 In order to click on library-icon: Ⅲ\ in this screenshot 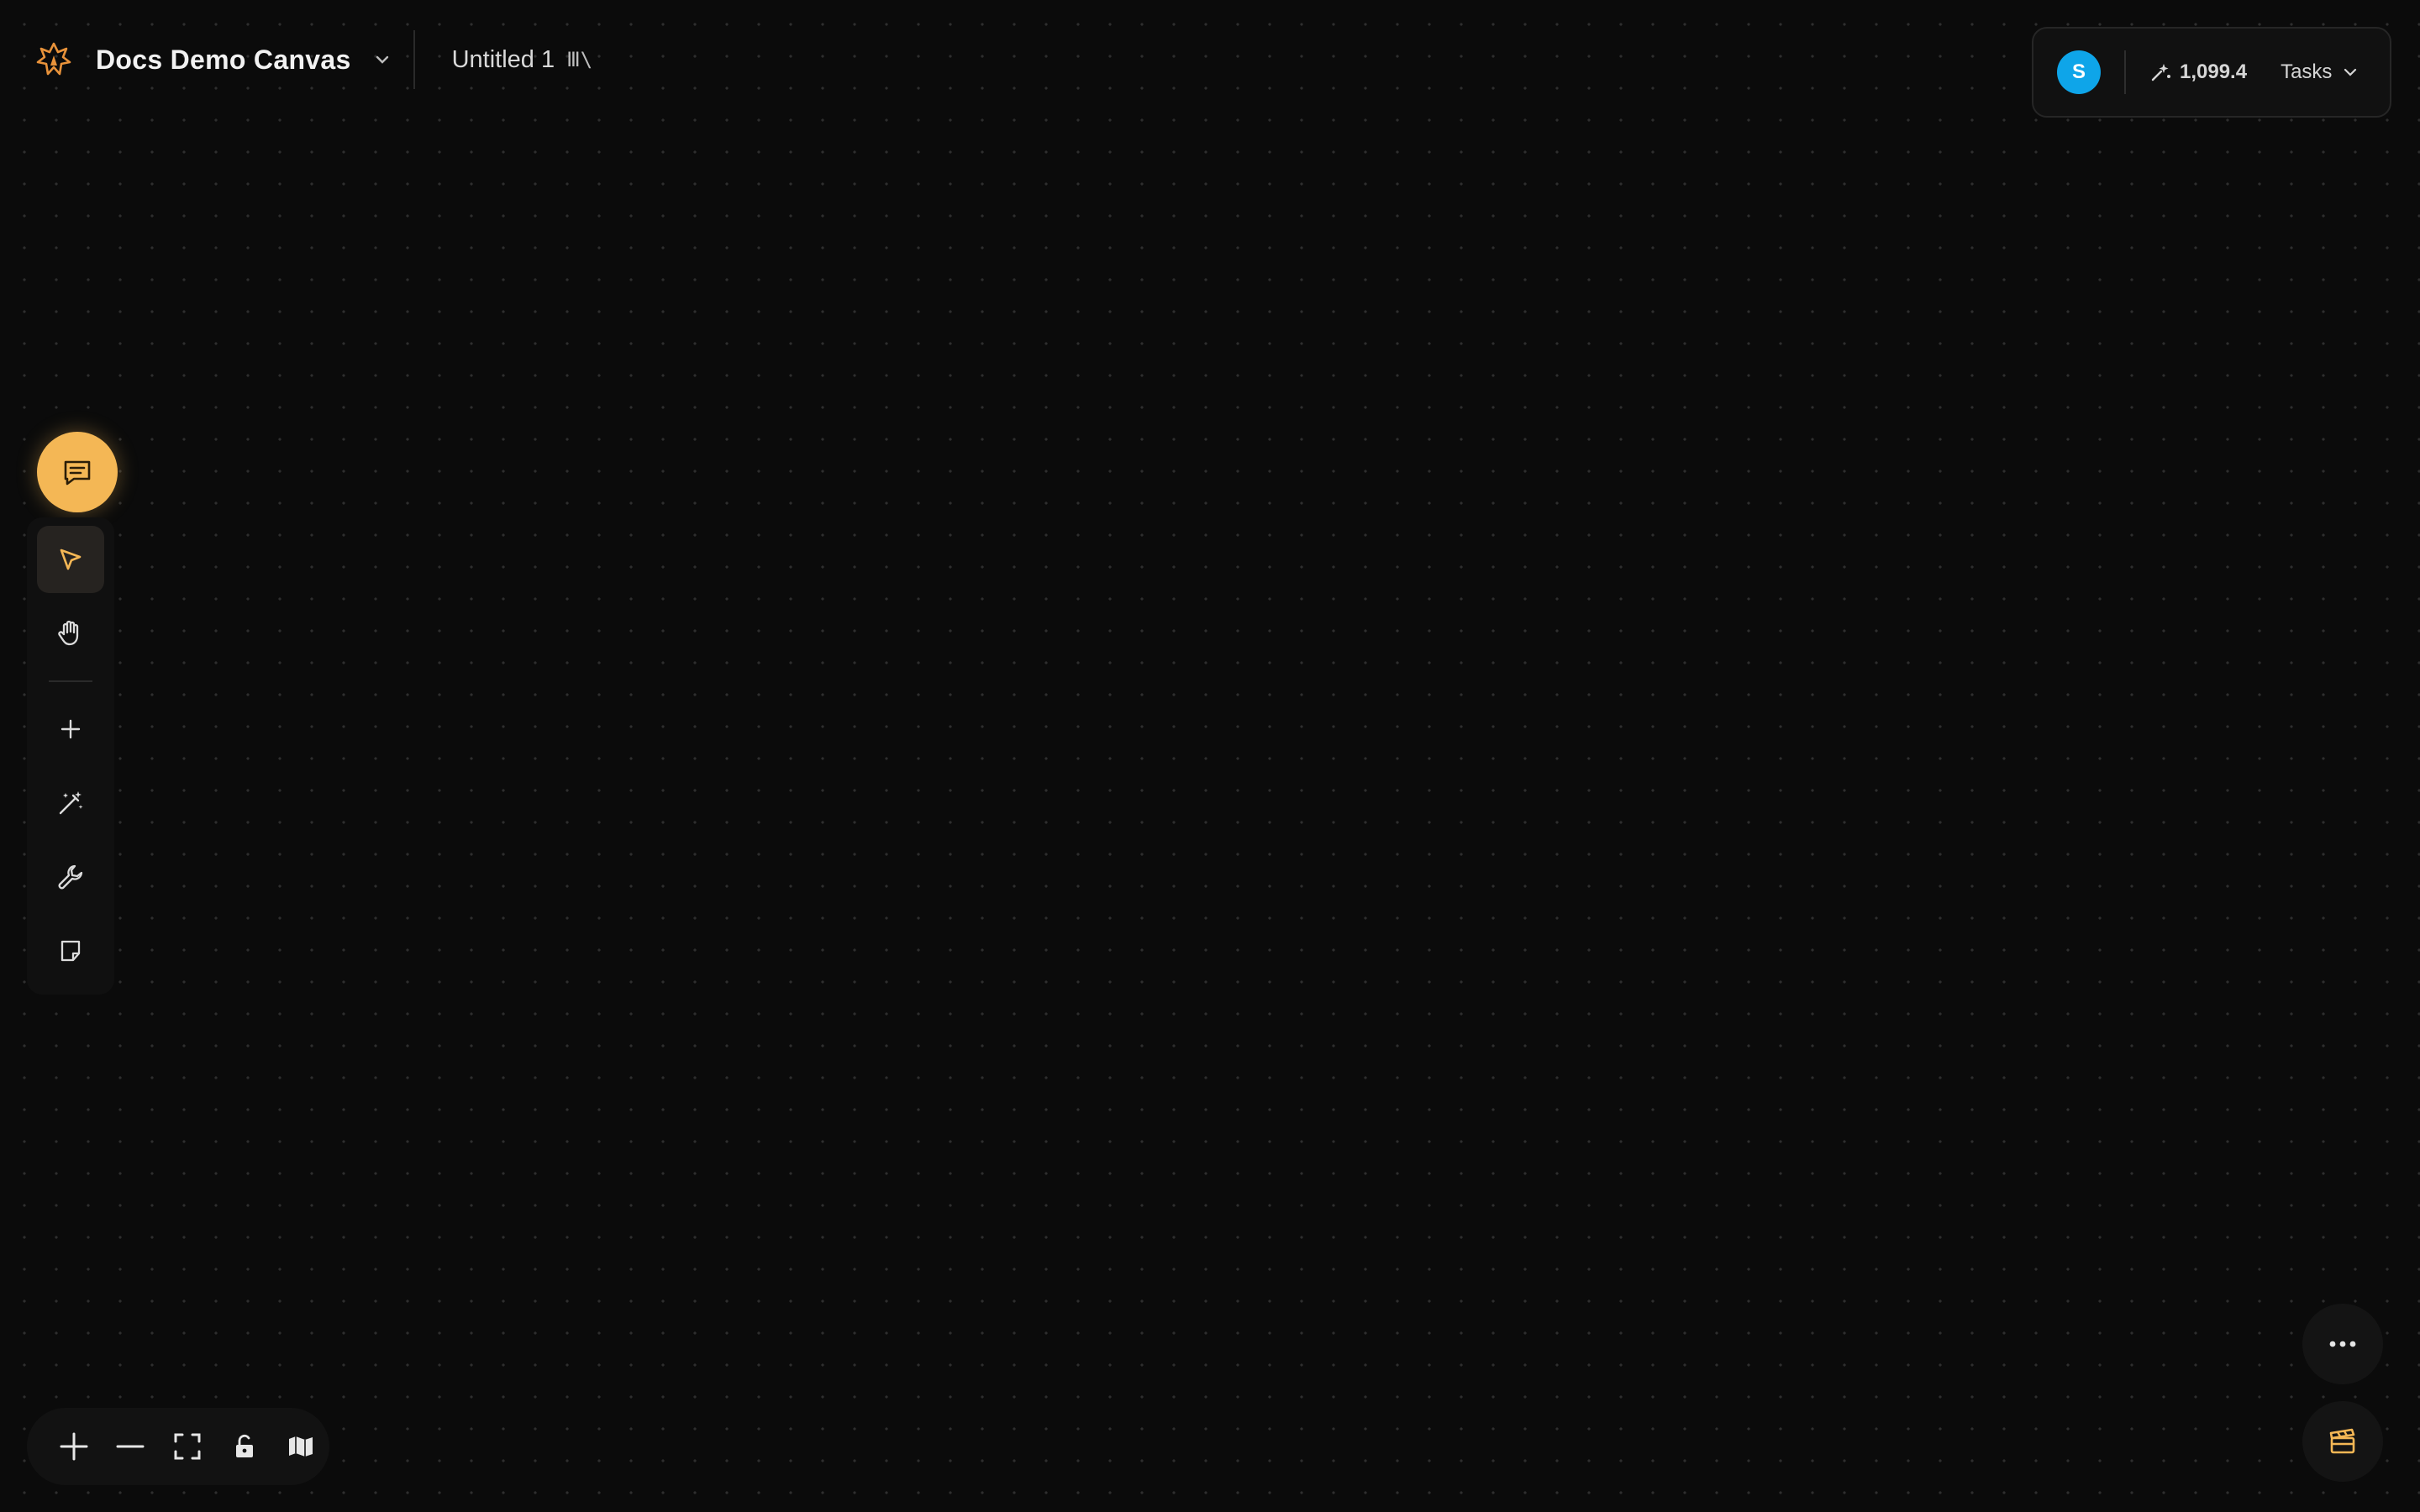, I will do `click(579, 59)`.